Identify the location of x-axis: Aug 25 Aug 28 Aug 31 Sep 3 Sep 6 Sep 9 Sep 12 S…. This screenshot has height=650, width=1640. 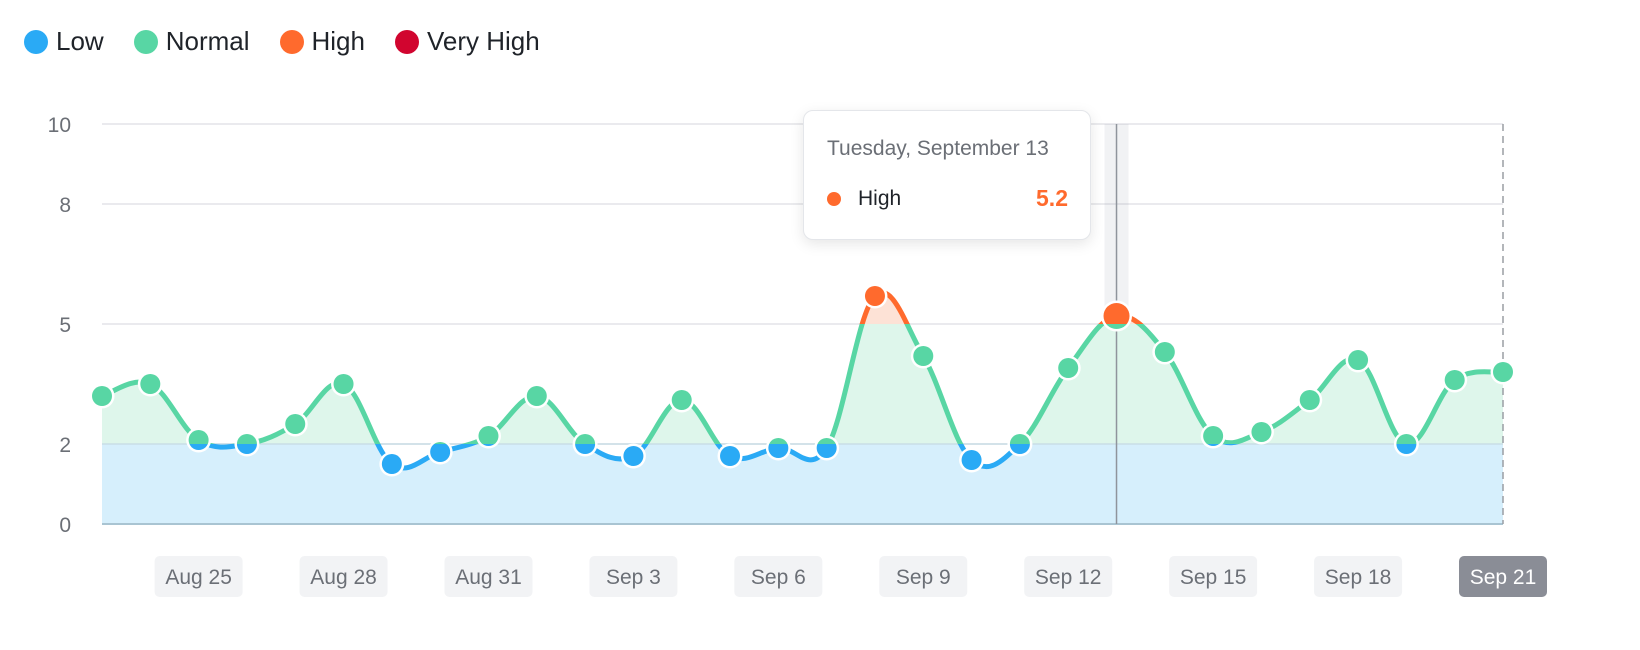
(850, 576).